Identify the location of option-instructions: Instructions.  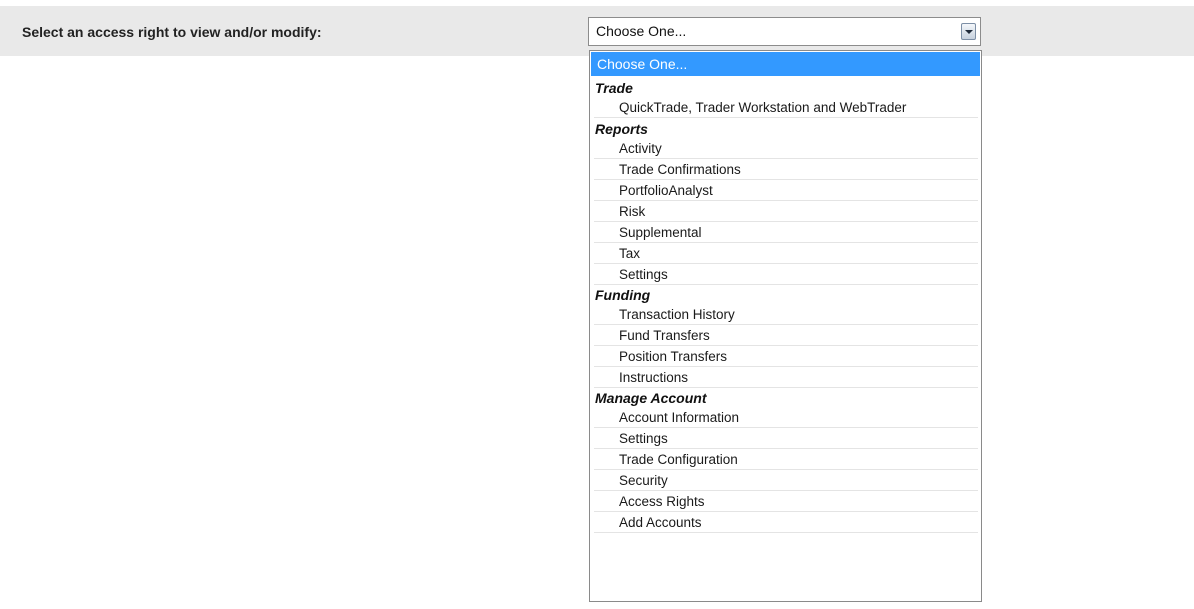
(786, 378).